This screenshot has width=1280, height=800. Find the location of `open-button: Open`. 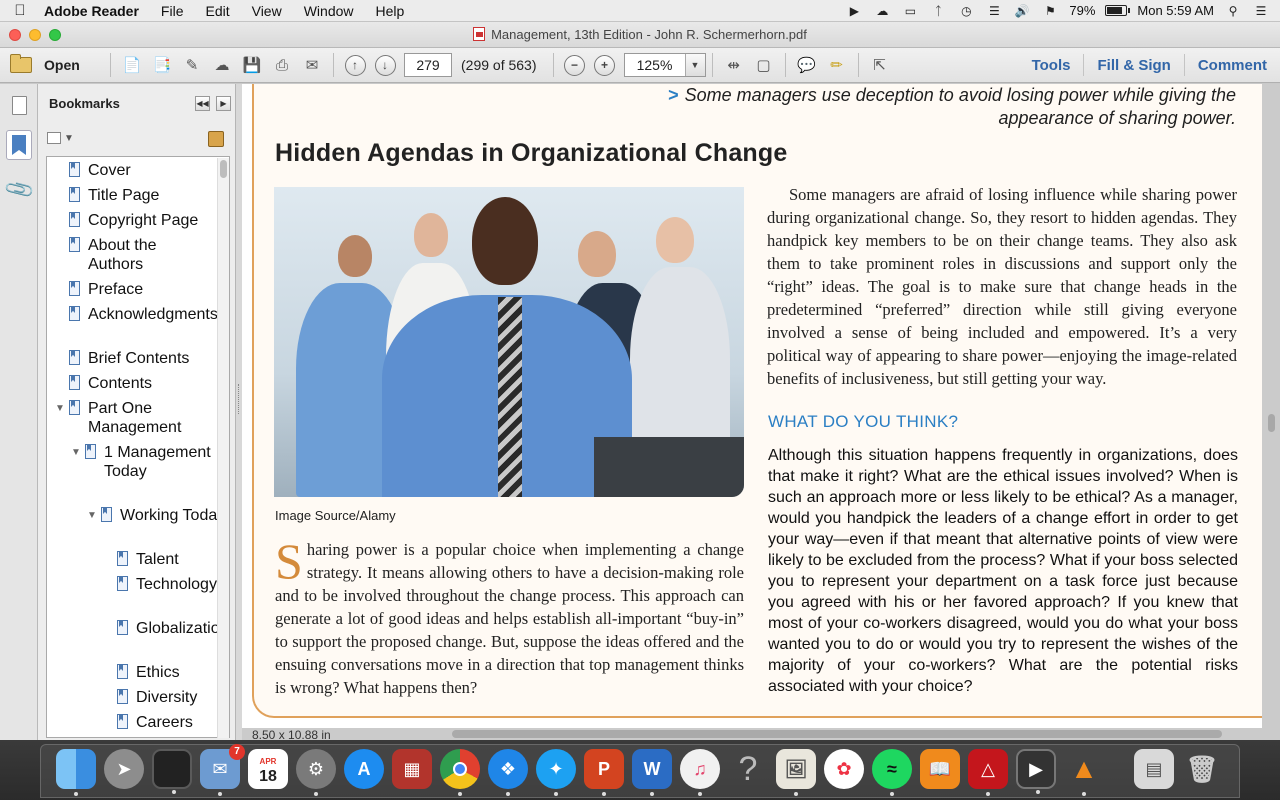

open-button: Open is located at coordinates (52, 63).